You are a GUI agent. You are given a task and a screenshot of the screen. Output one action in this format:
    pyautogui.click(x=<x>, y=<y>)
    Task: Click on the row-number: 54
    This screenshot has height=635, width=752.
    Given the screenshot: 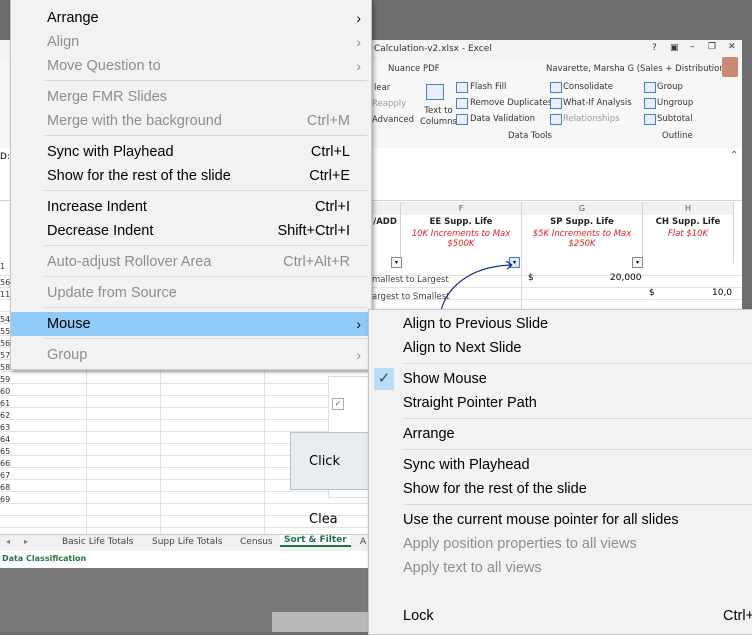 What is the action you would take?
    pyautogui.click(x=5, y=319)
    